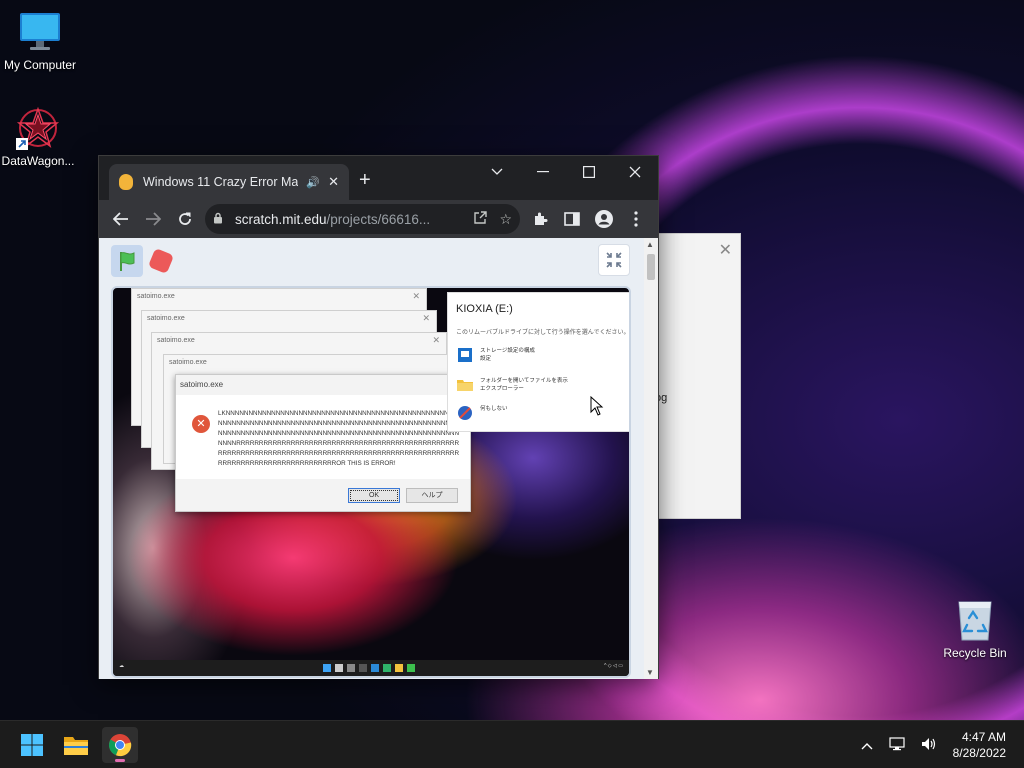 Image resolution: width=1024 pixels, height=768 pixels. What do you see at coordinates (378, 178) in the screenshot?
I see `tab-strip: Windows 11 Crazy Error Mak 🔊 ✕ +` at bounding box center [378, 178].